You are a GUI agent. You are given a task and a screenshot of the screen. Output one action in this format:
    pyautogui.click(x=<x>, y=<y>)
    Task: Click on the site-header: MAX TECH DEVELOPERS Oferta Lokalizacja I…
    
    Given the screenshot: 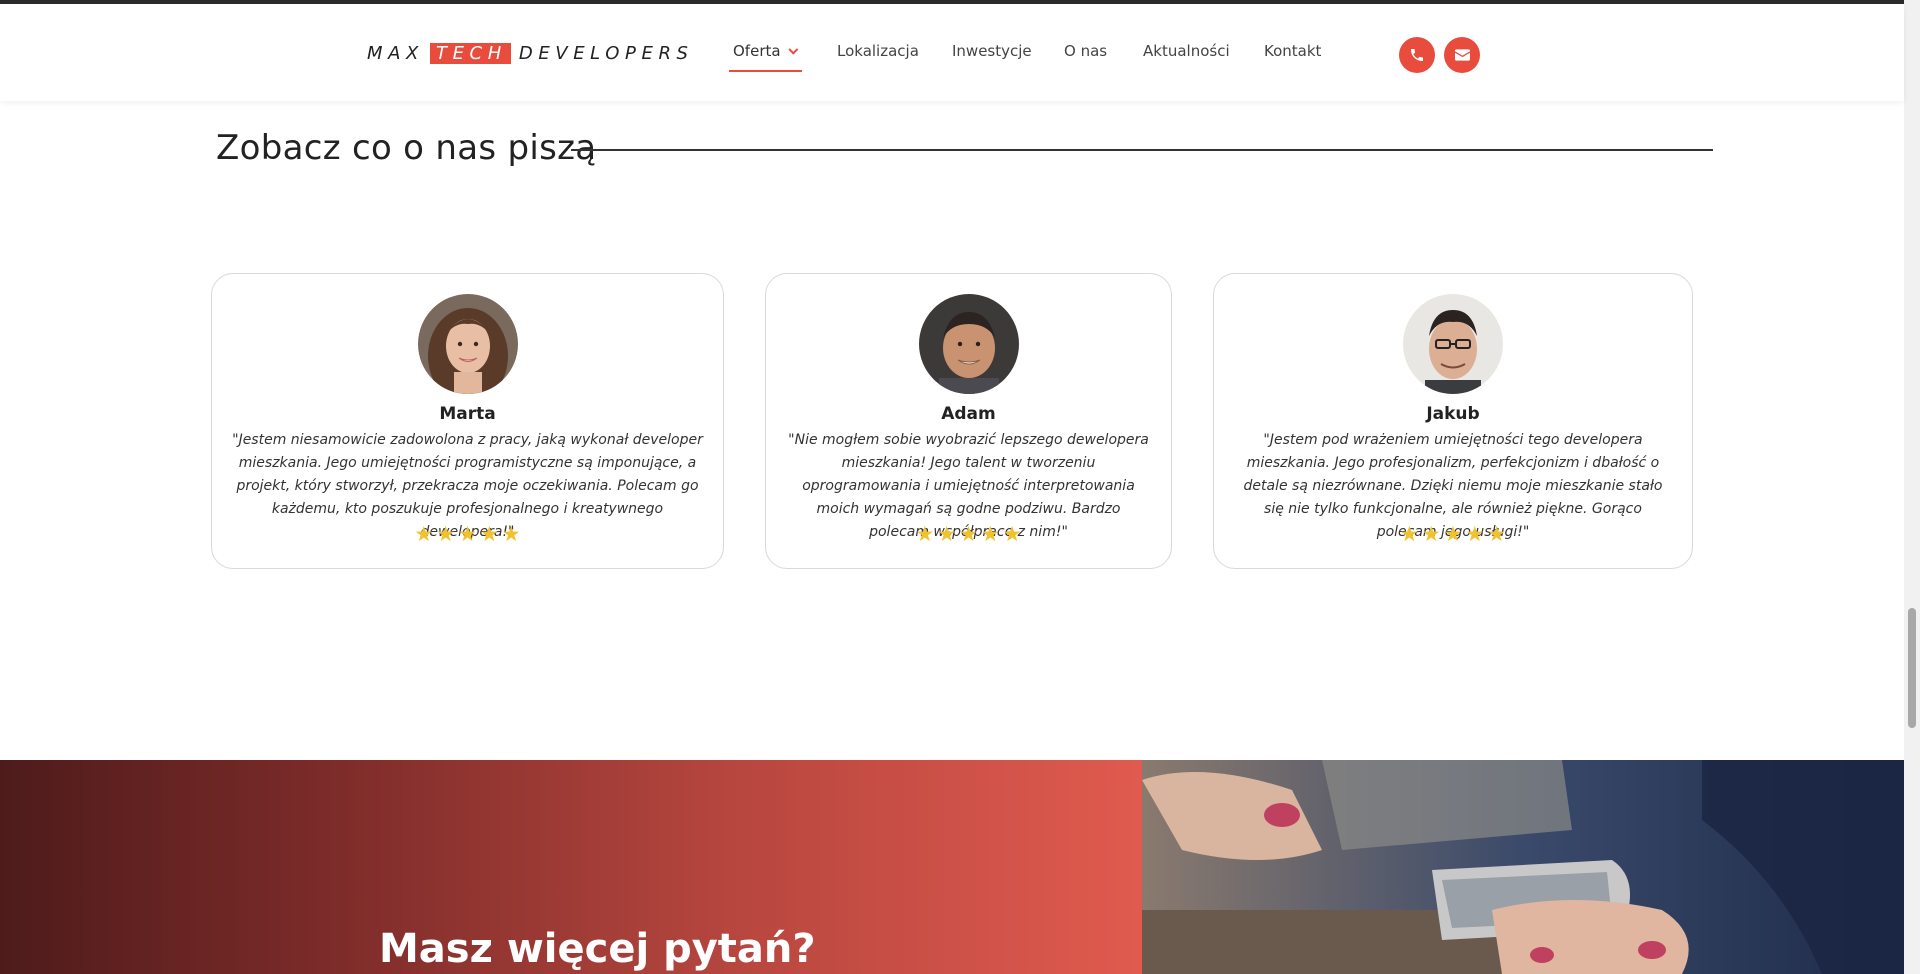 What is the action you would take?
    pyautogui.click(x=952, y=52)
    